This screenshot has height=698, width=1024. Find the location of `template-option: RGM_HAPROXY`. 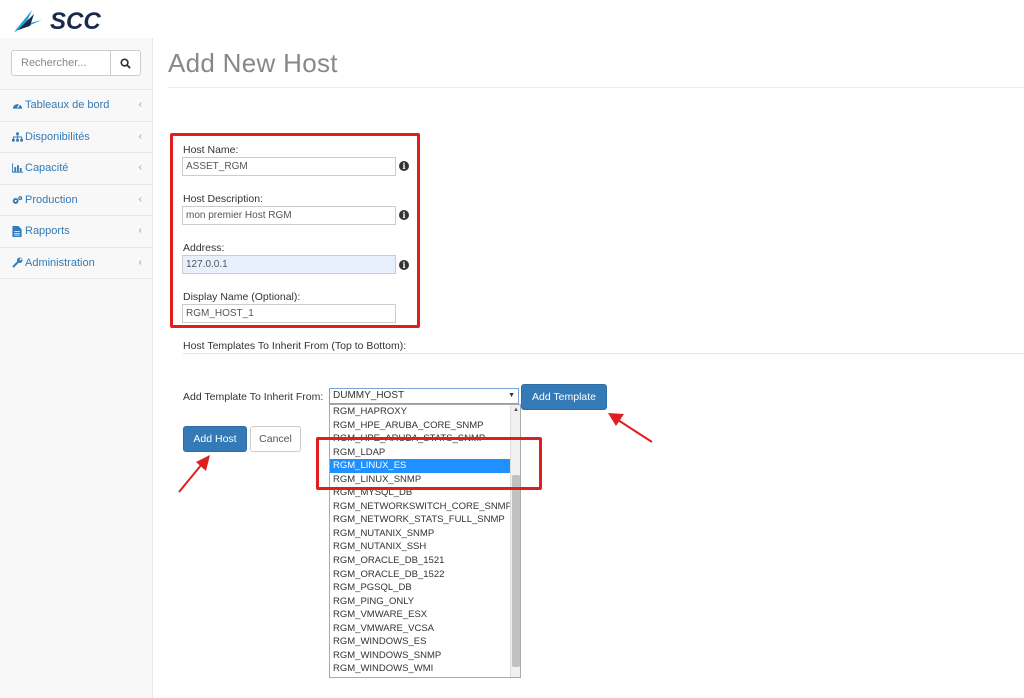

template-option: RGM_HAPROXY is located at coordinates (420, 412).